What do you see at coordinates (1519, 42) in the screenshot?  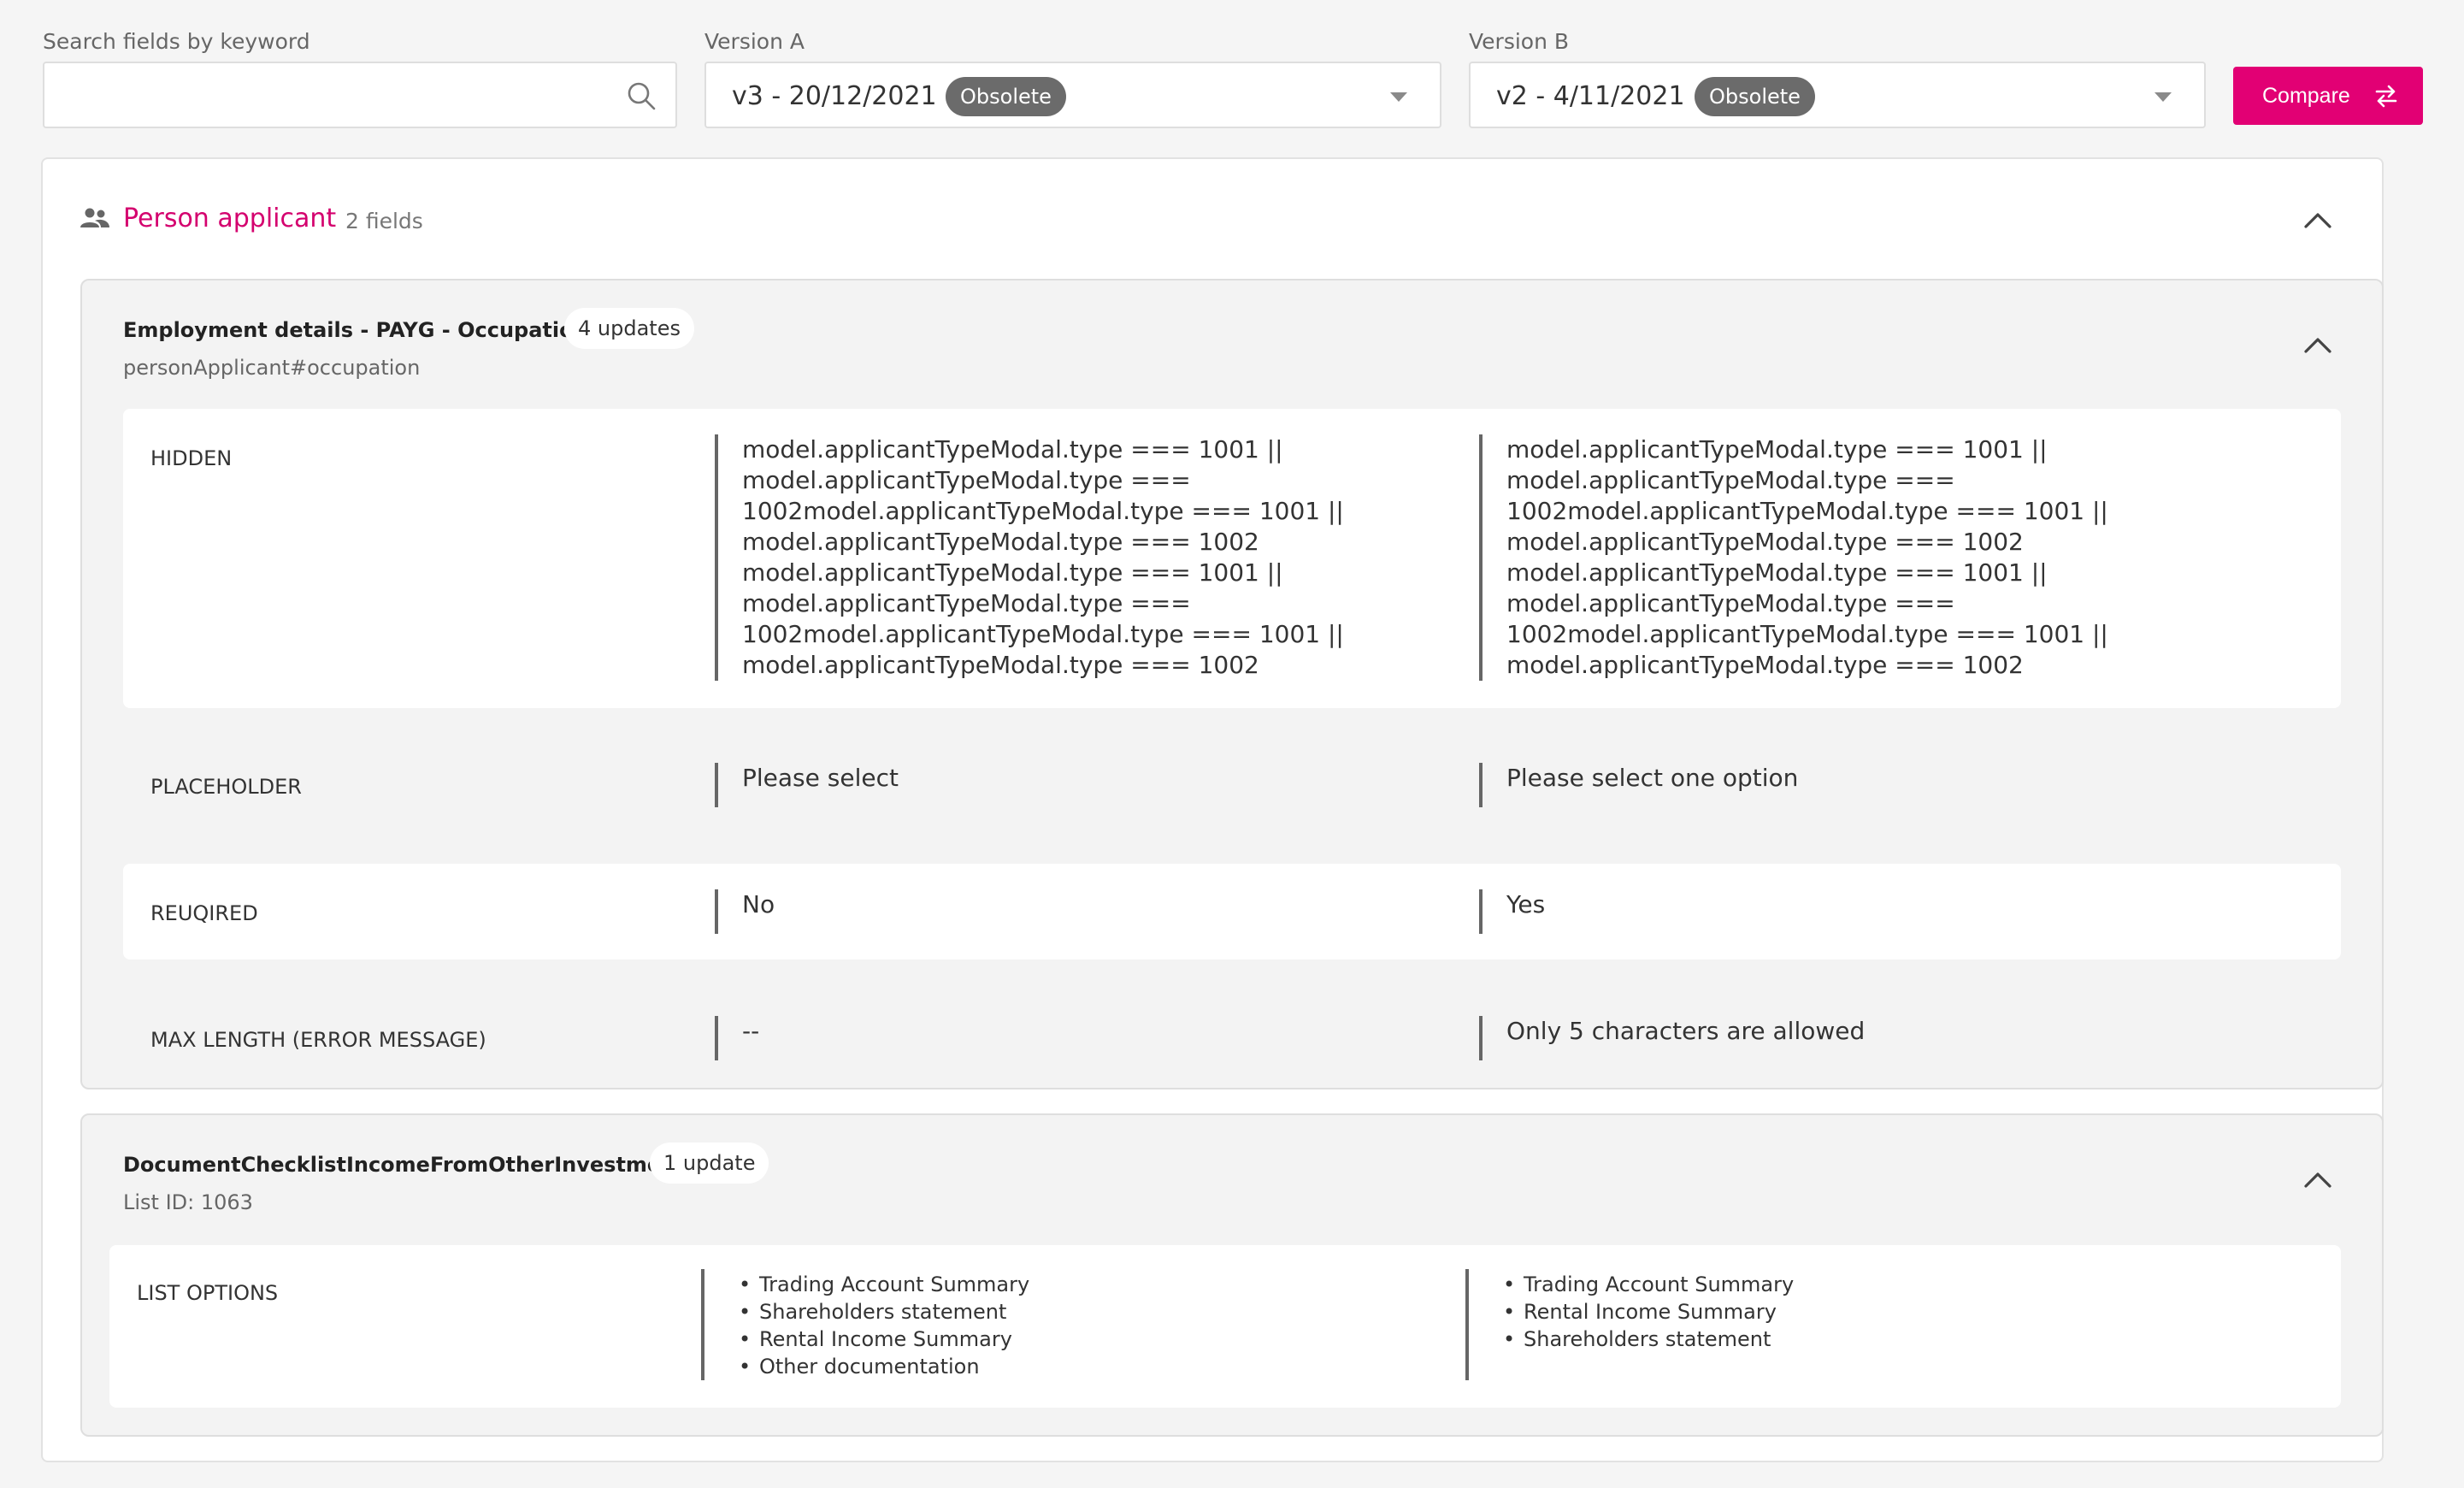 I see `version-b-label: Version B` at bounding box center [1519, 42].